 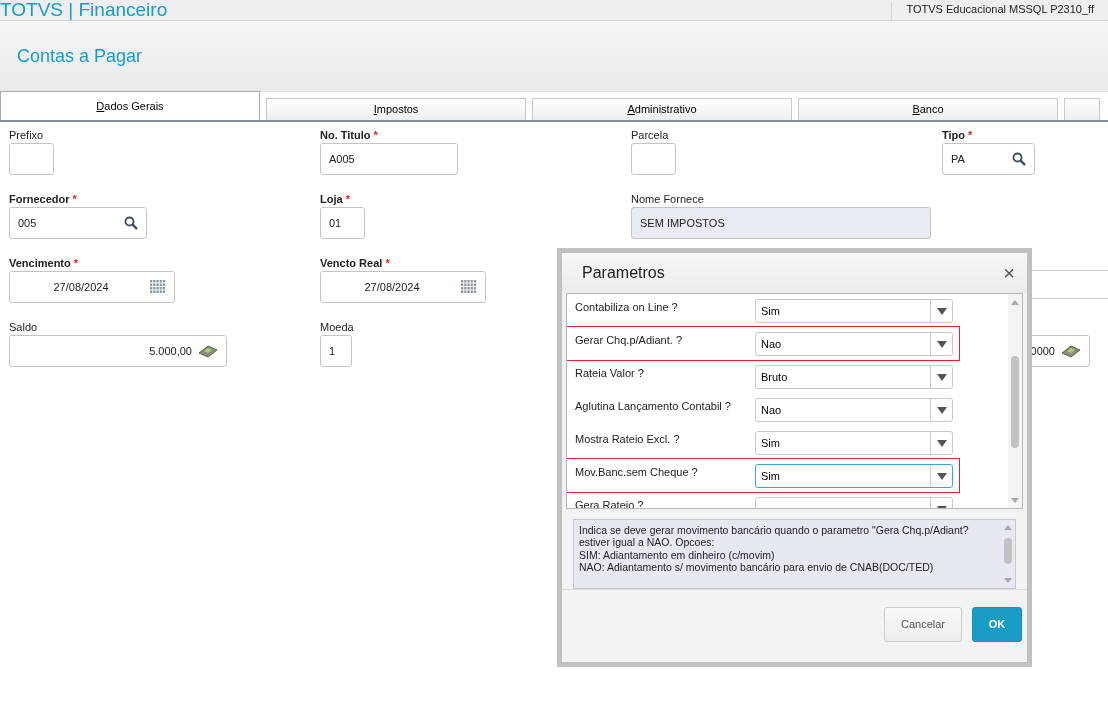 What do you see at coordinates (627, 307) in the screenshot?
I see `parameter-label: Contabiliza on Line ?` at bounding box center [627, 307].